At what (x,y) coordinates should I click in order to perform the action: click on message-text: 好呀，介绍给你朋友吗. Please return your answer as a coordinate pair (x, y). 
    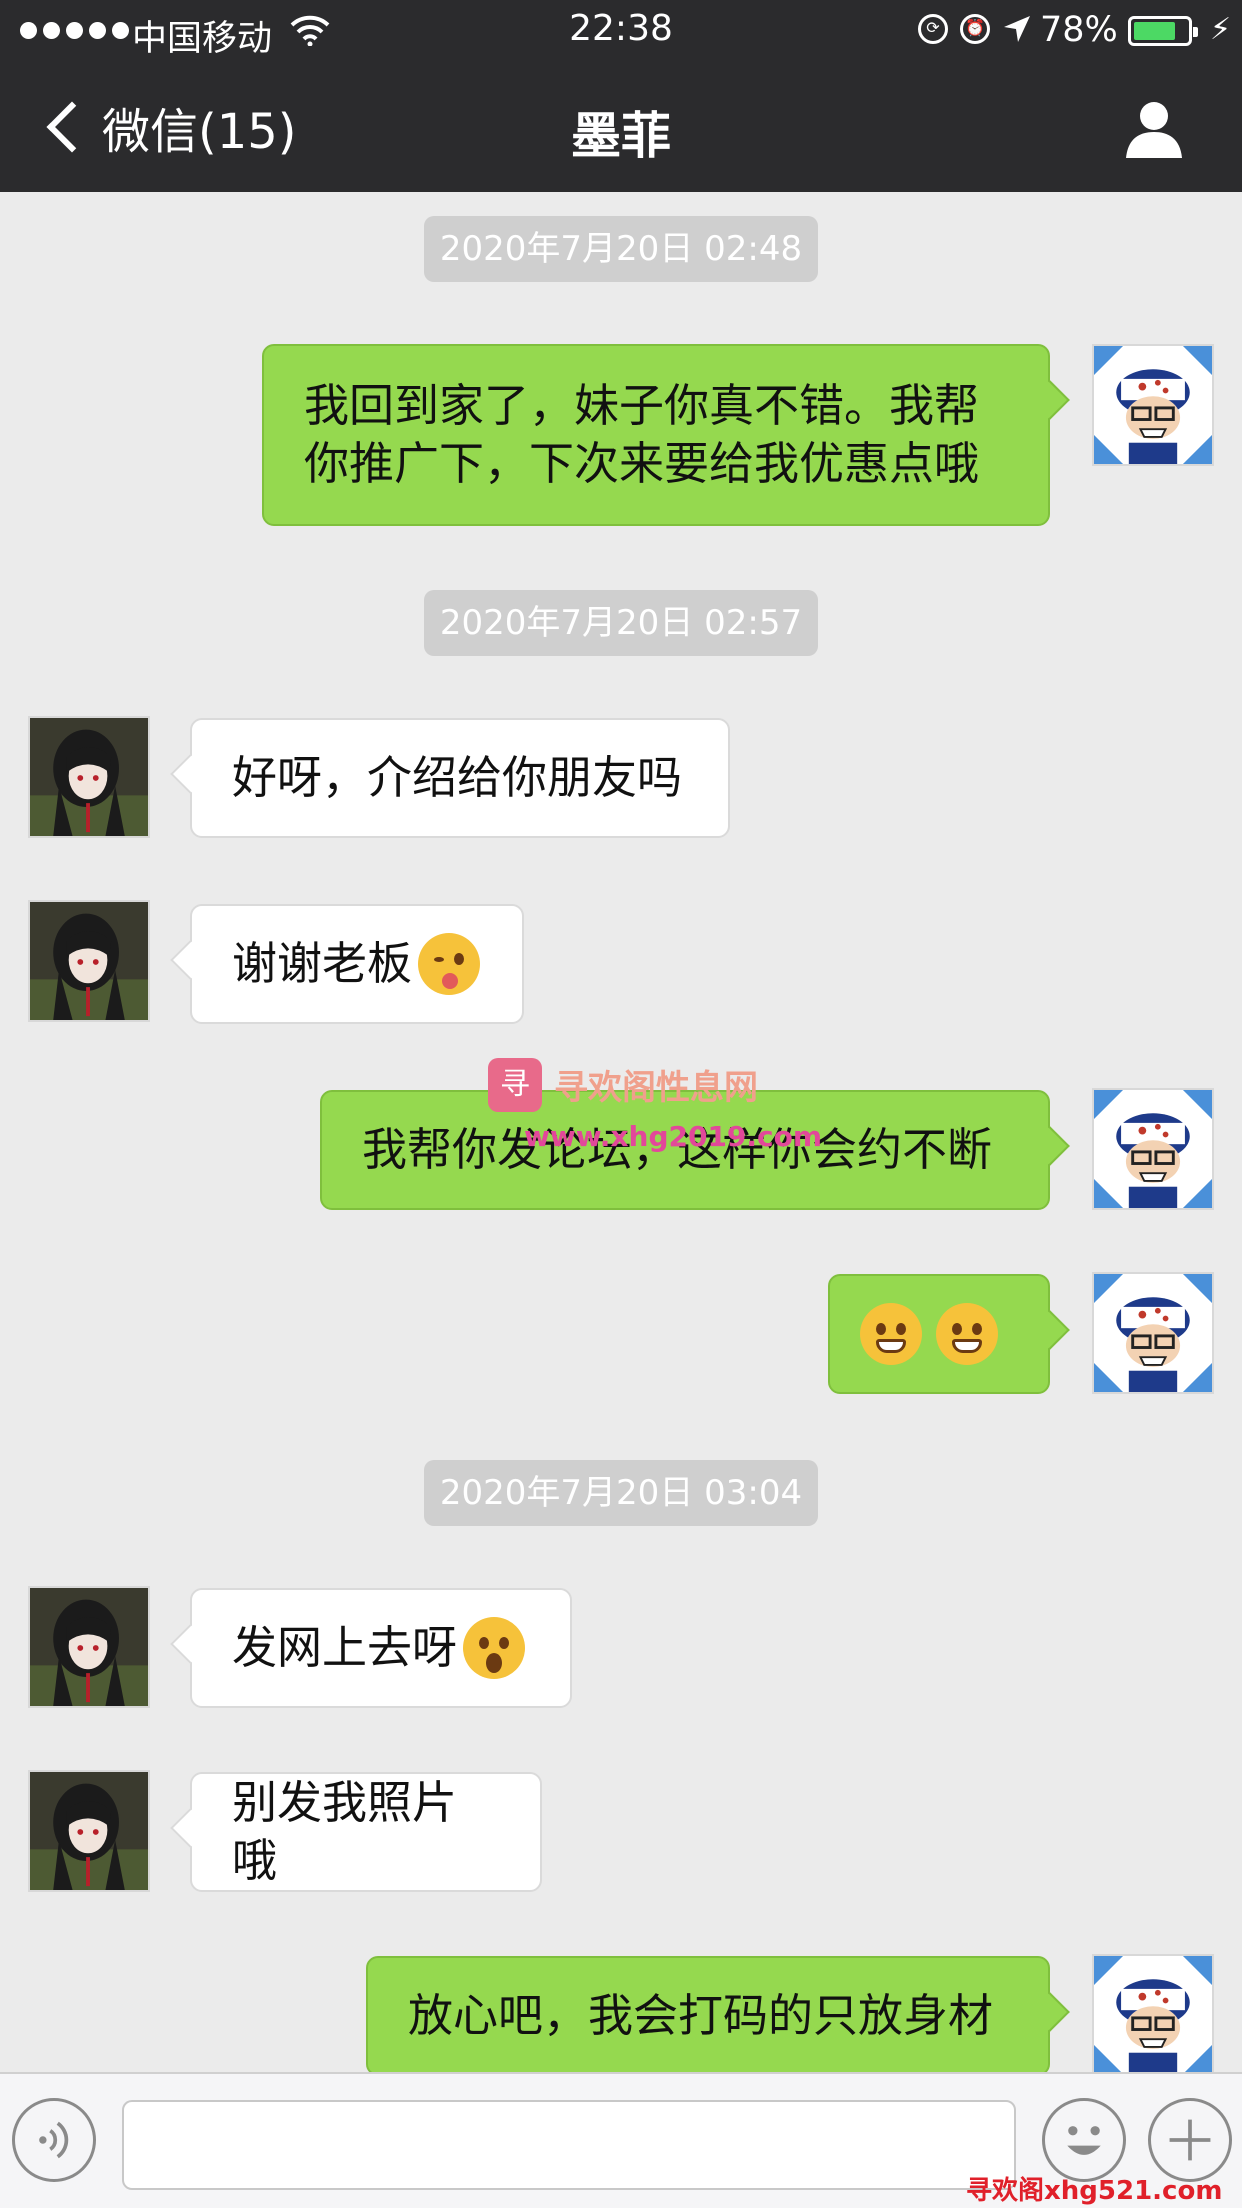
    Looking at the image, I should click on (457, 777).